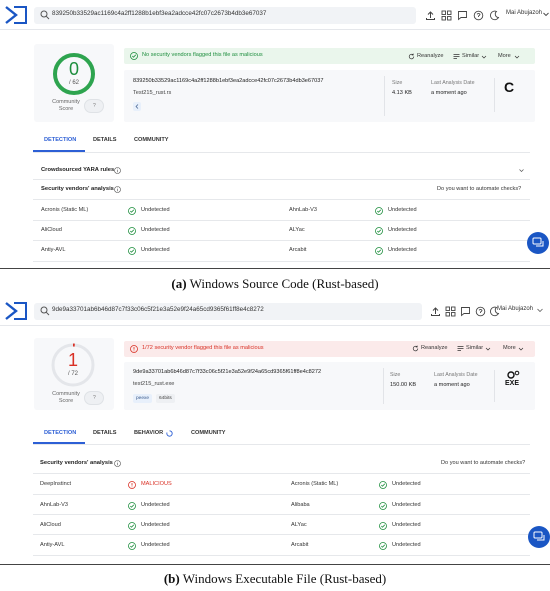 Image resolution: width=550 pixels, height=591 pixels. I want to click on search-icon, so click(45, 15).